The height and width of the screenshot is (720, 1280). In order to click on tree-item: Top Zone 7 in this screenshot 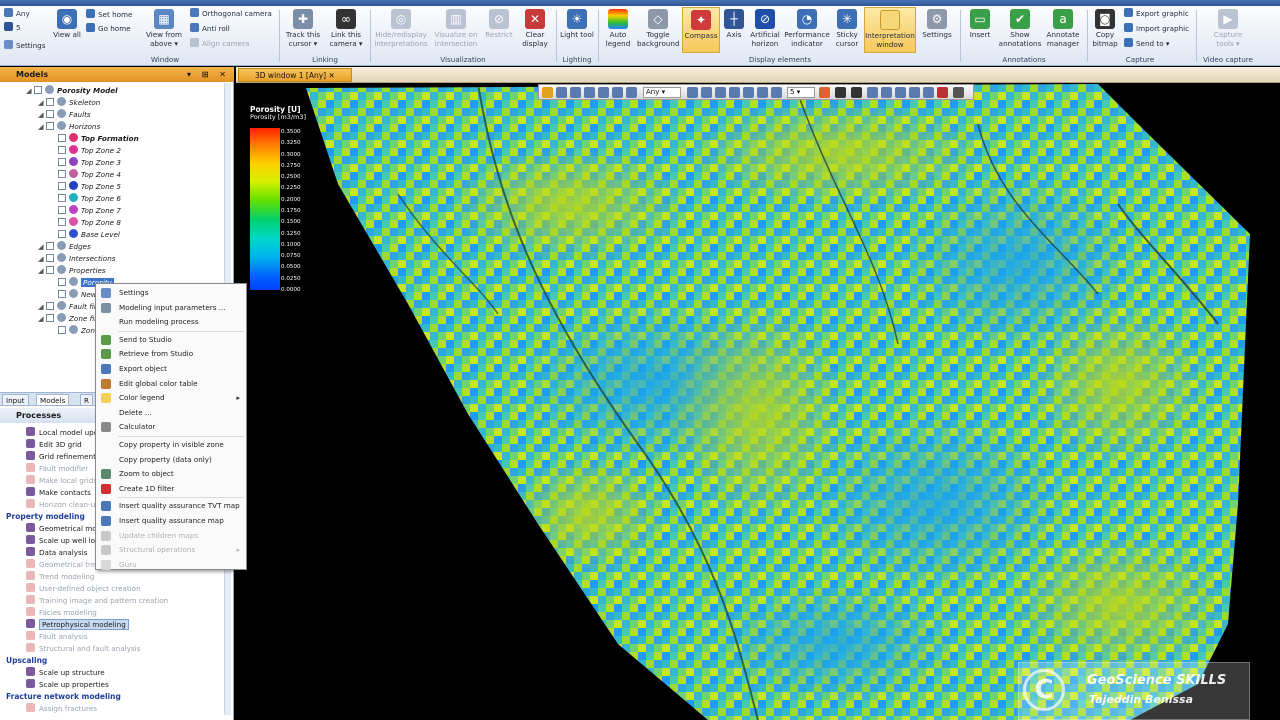, I will do `click(85, 211)`.